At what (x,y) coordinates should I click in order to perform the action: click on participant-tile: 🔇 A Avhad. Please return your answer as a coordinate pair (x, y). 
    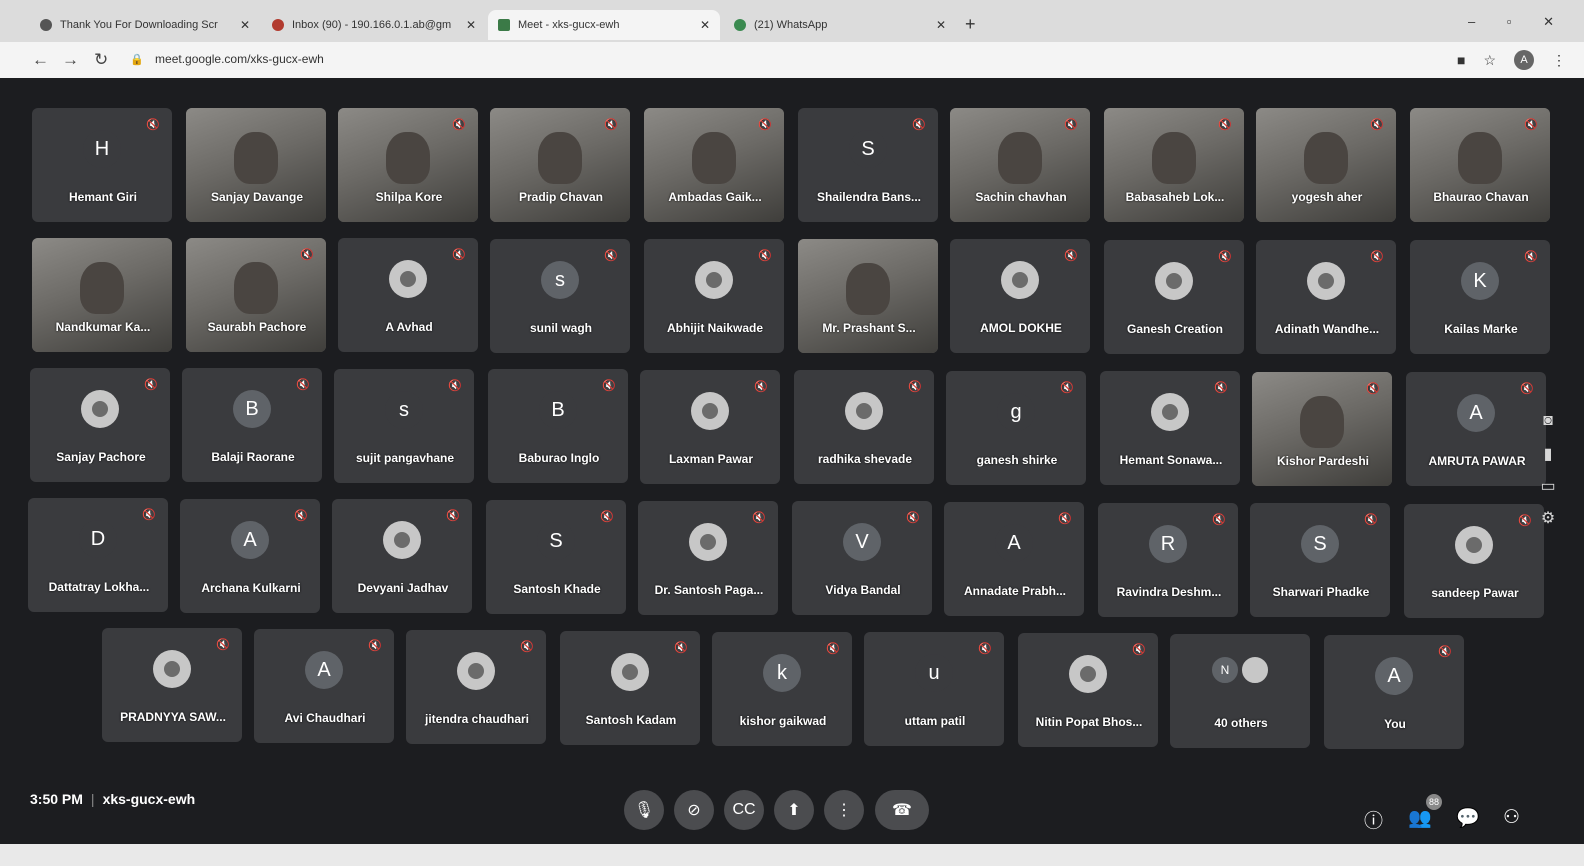
    Looking at the image, I should click on (408, 295).